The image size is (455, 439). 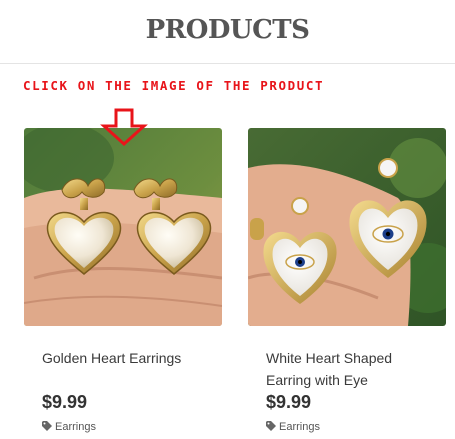 What do you see at coordinates (174, 85) in the screenshot?
I see `instruction-text: CLICK ON THE IMAGE OF THE PRODUCT` at bounding box center [174, 85].